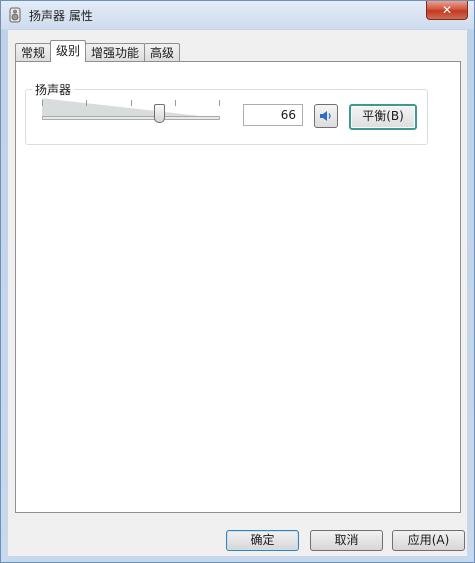 The height and width of the screenshot is (563, 475). What do you see at coordinates (61, 16) in the screenshot?
I see `window-title: 扬声器 属性` at bounding box center [61, 16].